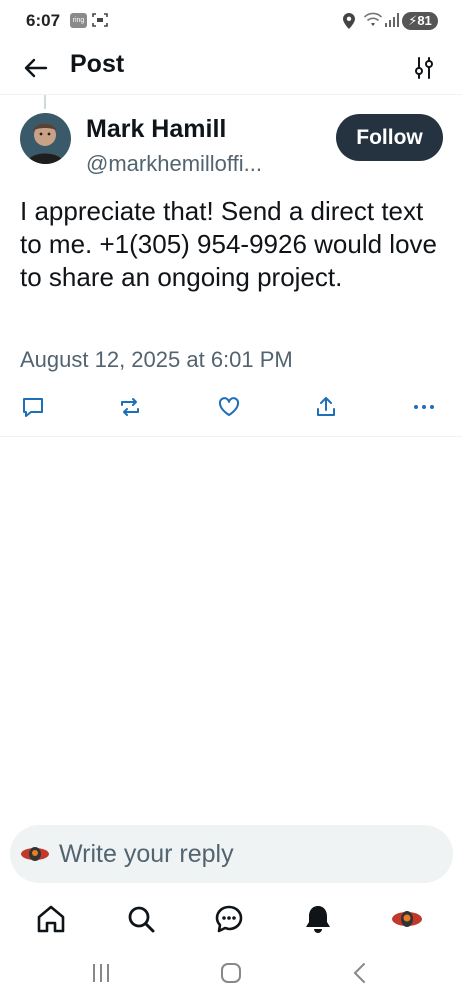 The image size is (462, 1000). Describe the element at coordinates (33, 407) in the screenshot. I see `reply-icon` at that location.